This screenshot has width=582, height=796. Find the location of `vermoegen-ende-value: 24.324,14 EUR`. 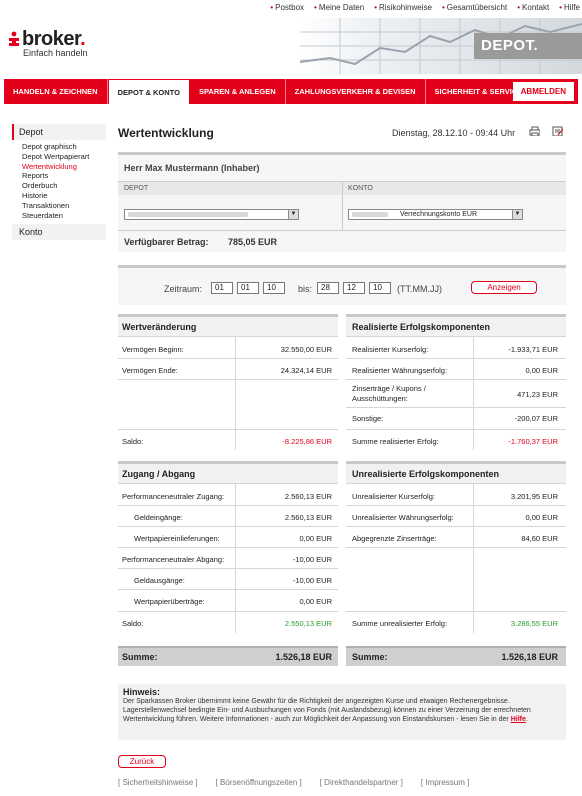

vermoegen-ende-value: 24.324,14 EUR is located at coordinates (306, 370).